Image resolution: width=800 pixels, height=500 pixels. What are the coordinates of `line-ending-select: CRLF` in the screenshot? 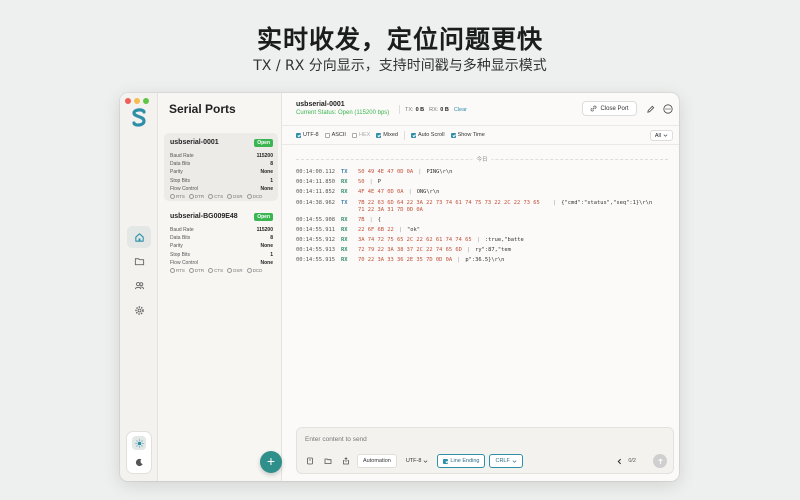 It's located at (506, 461).